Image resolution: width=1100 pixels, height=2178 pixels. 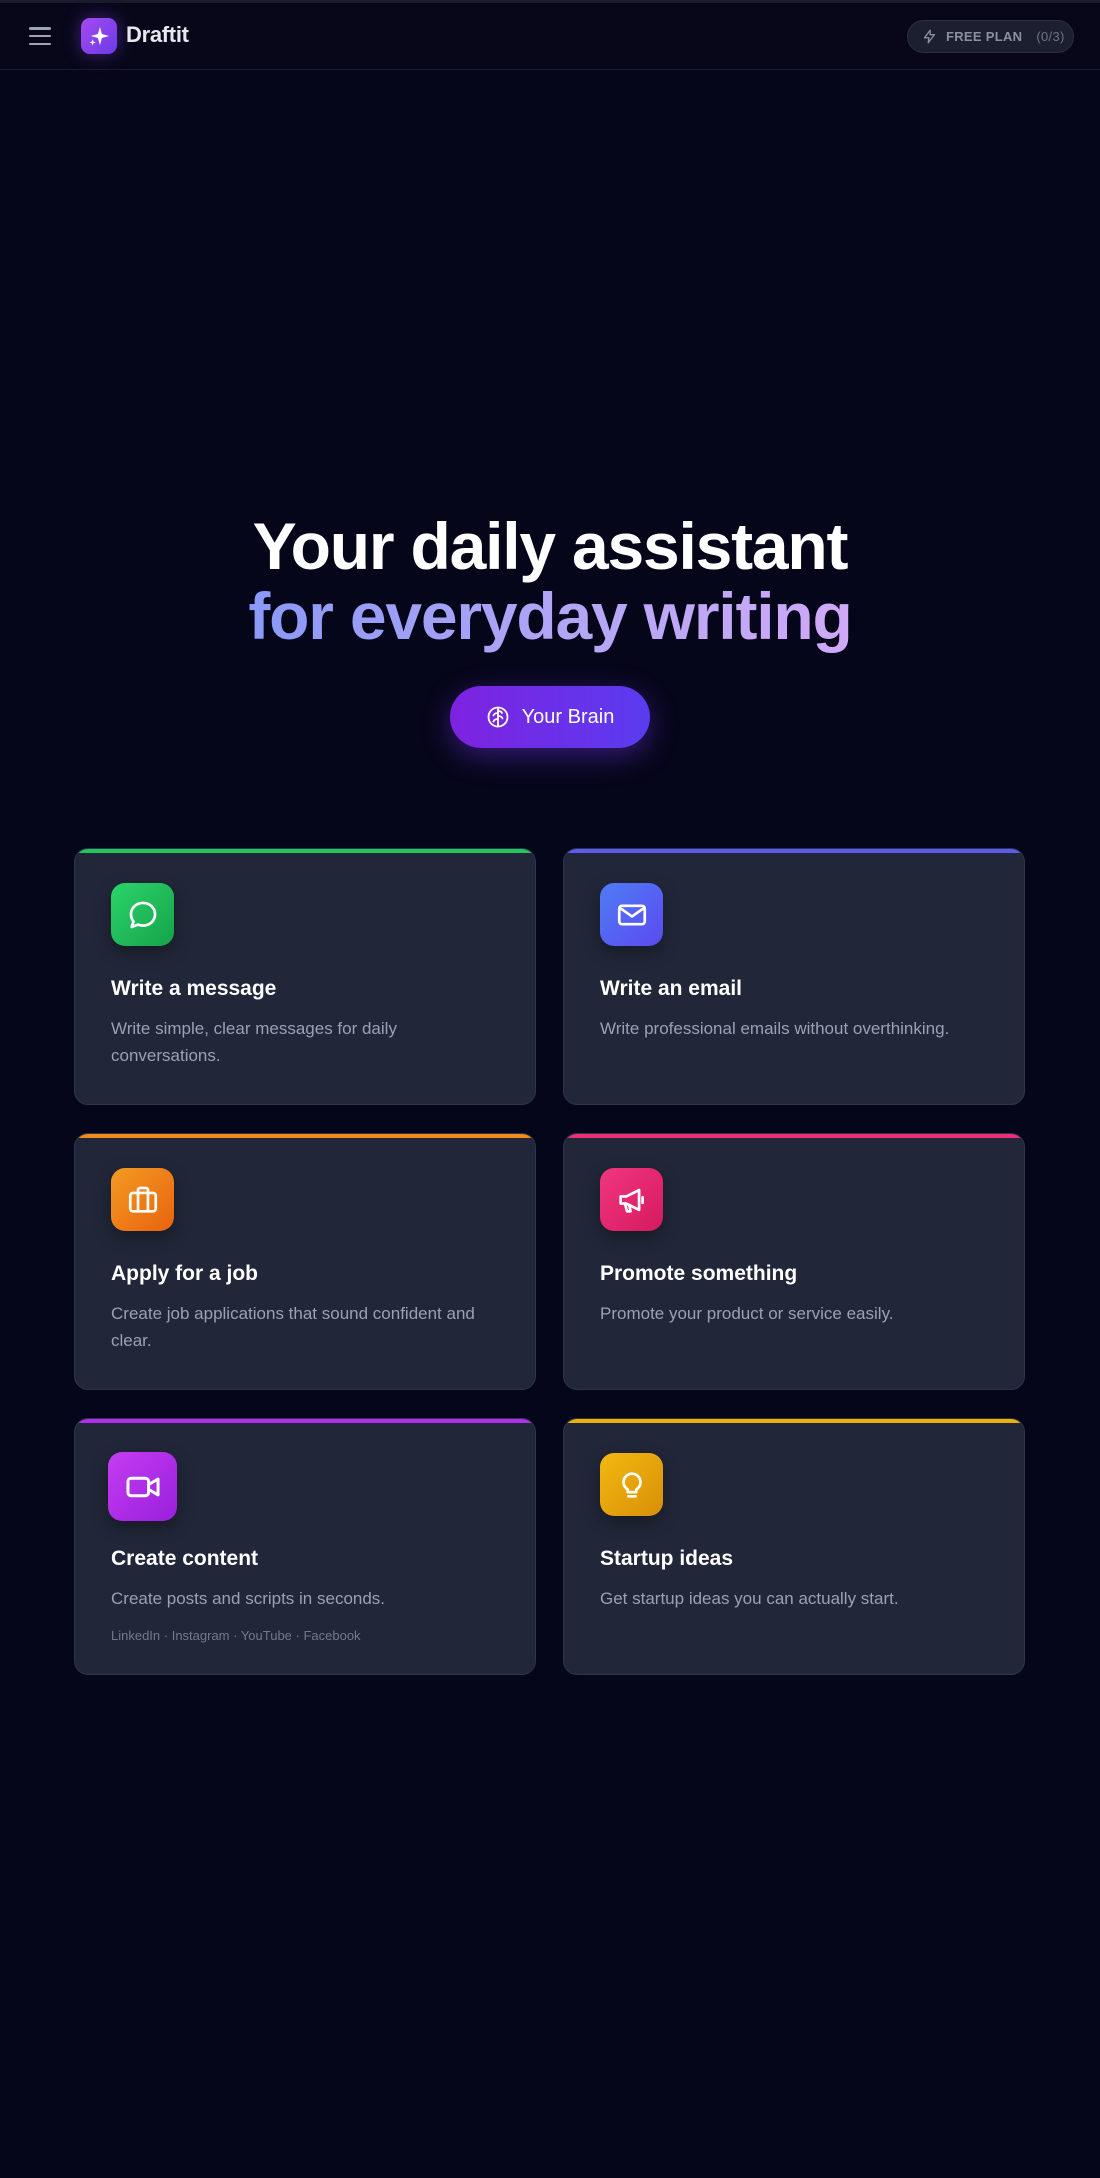 What do you see at coordinates (142, 914) in the screenshot?
I see `chat-bubble-icon` at bounding box center [142, 914].